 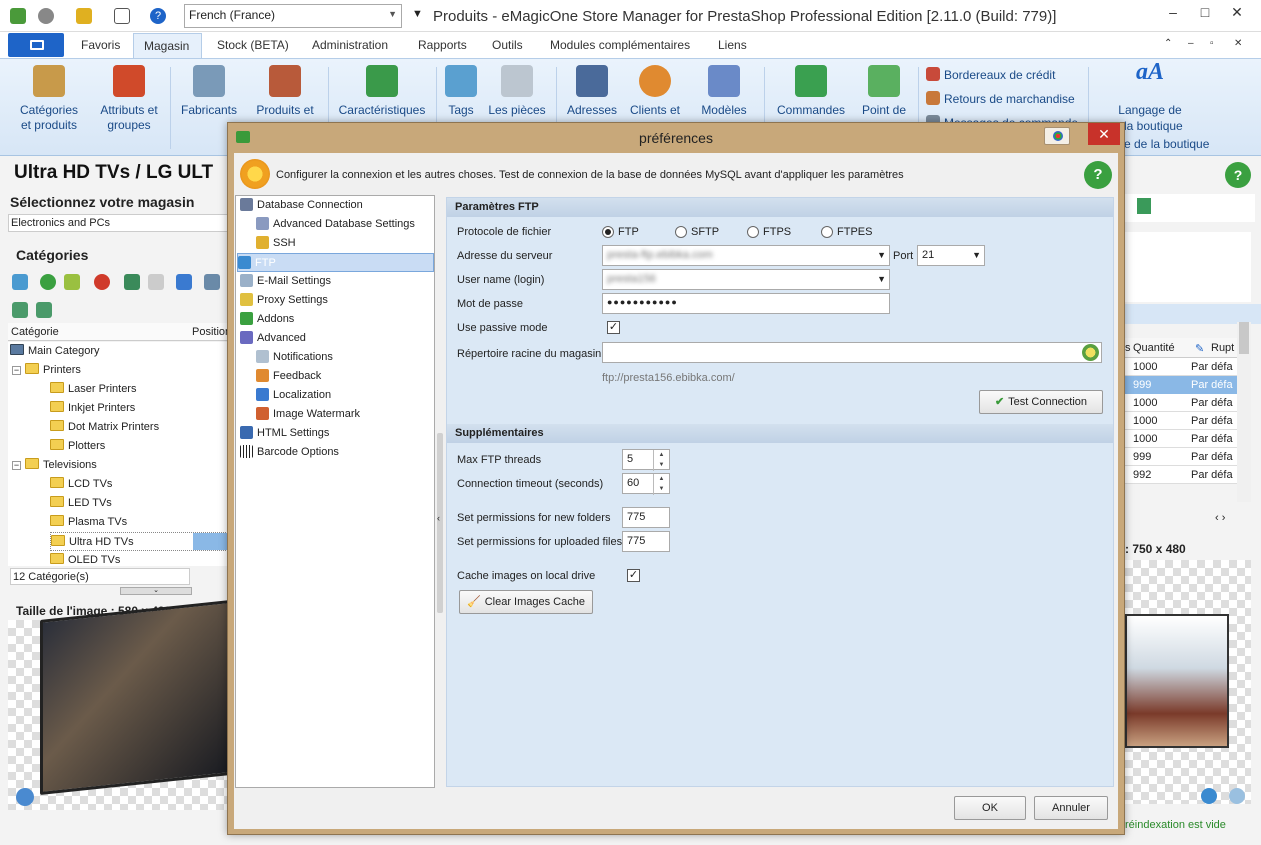 I want to click on tab-outils: Outils, so click(x=507, y=45).